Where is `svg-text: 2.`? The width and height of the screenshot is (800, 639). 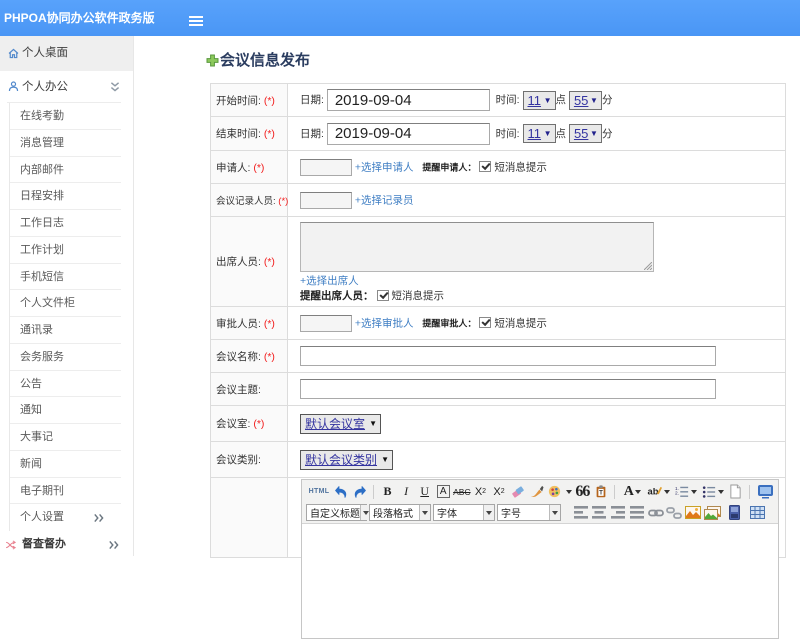
svg-text: 2. is located at coordinates (677, 493).